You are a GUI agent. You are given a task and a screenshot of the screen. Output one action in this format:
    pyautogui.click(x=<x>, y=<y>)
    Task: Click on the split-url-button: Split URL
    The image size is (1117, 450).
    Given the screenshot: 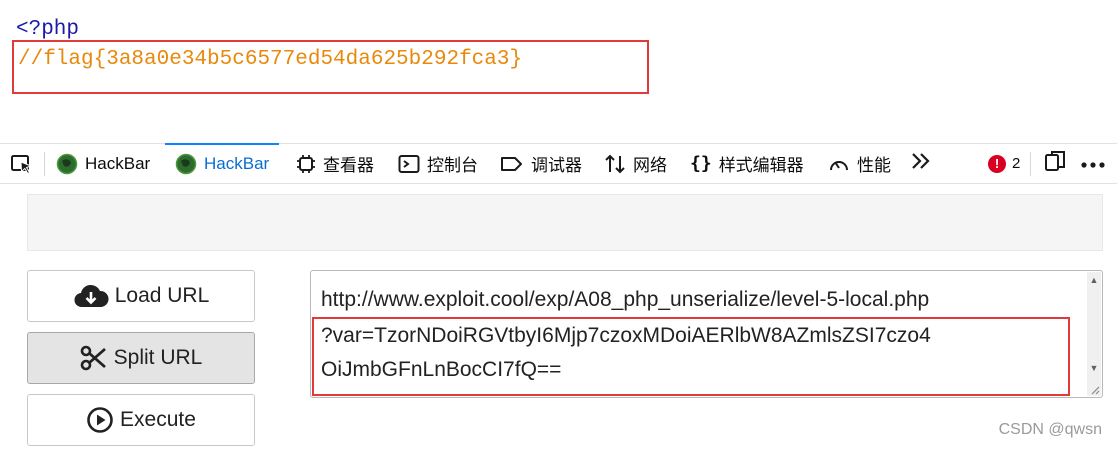 What is the action you would take?
    pyautogui.click(x=141, y=358)
    